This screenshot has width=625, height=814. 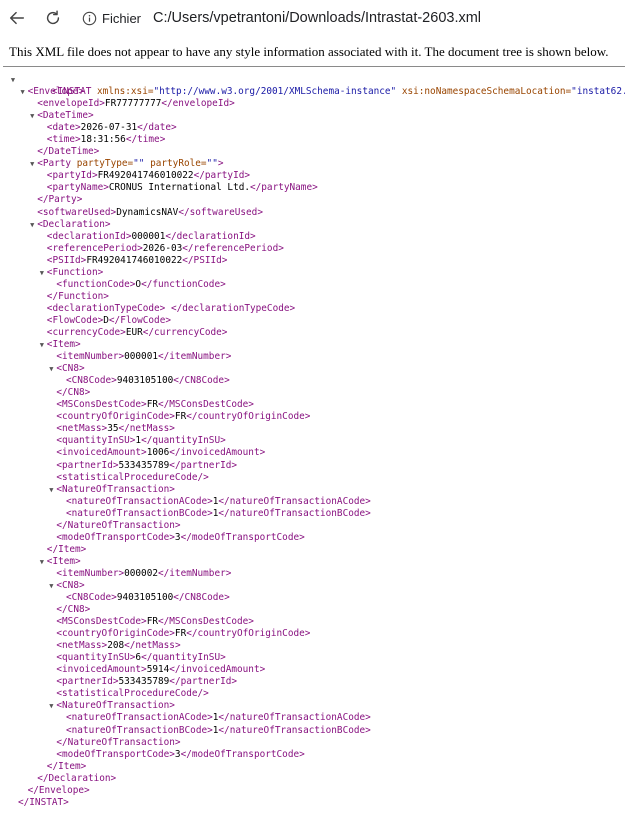 I want to click on xml-line: <statisticalProcedureCode/>, so click(x=312, y=694).